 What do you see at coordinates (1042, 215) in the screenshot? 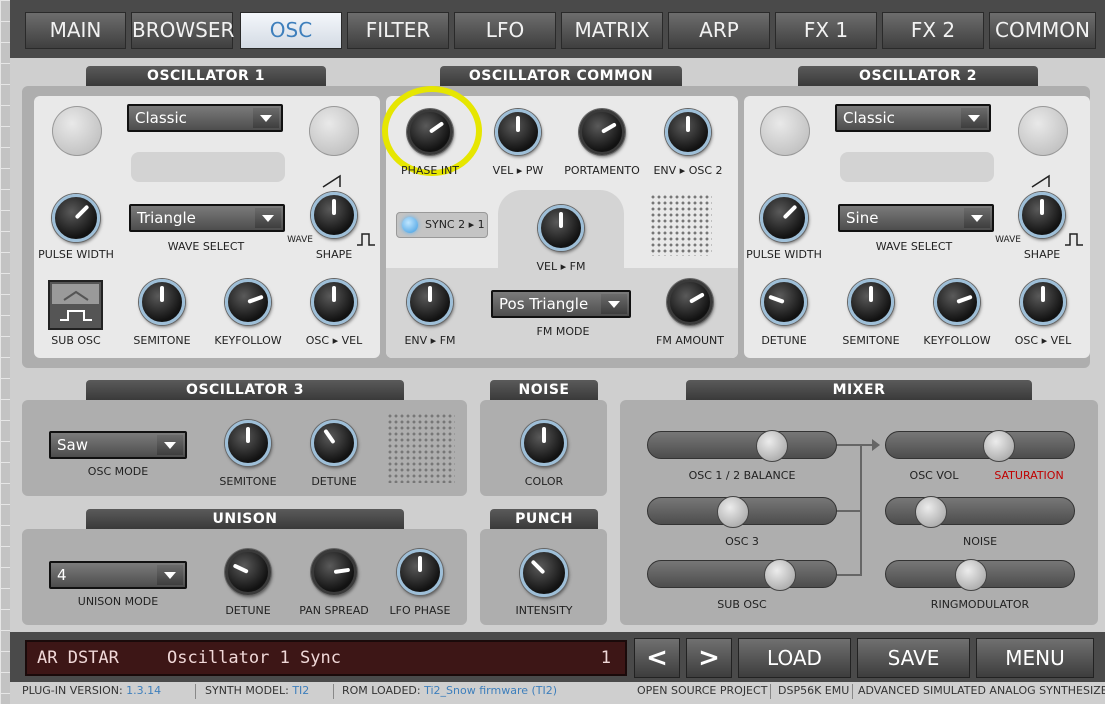
I see `osc2-shape-knob` at bounding box center [1042, 215].